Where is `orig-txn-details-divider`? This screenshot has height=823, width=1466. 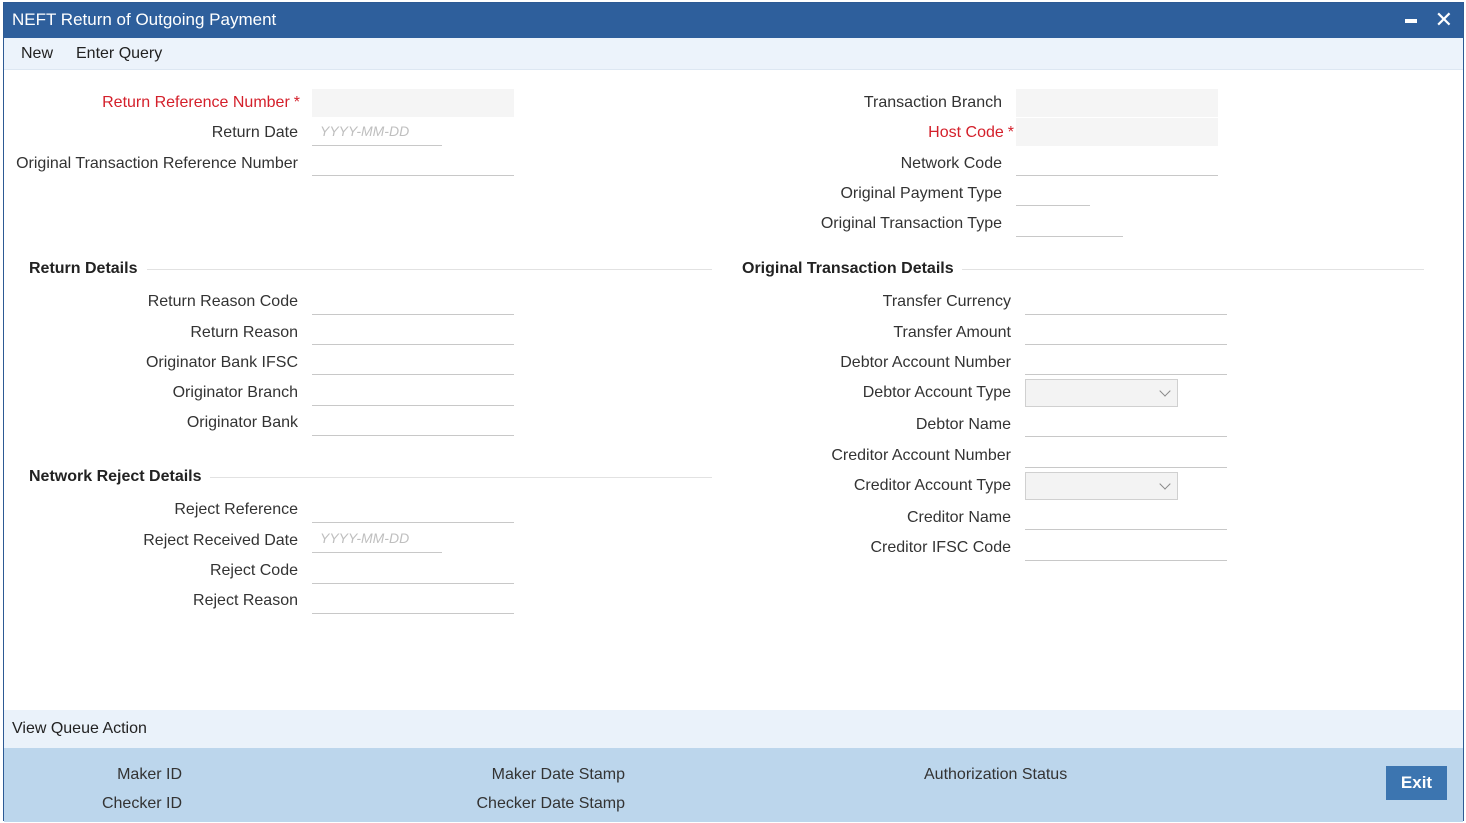 orig-txn-details-divider is located at coordinates (1193, 269).